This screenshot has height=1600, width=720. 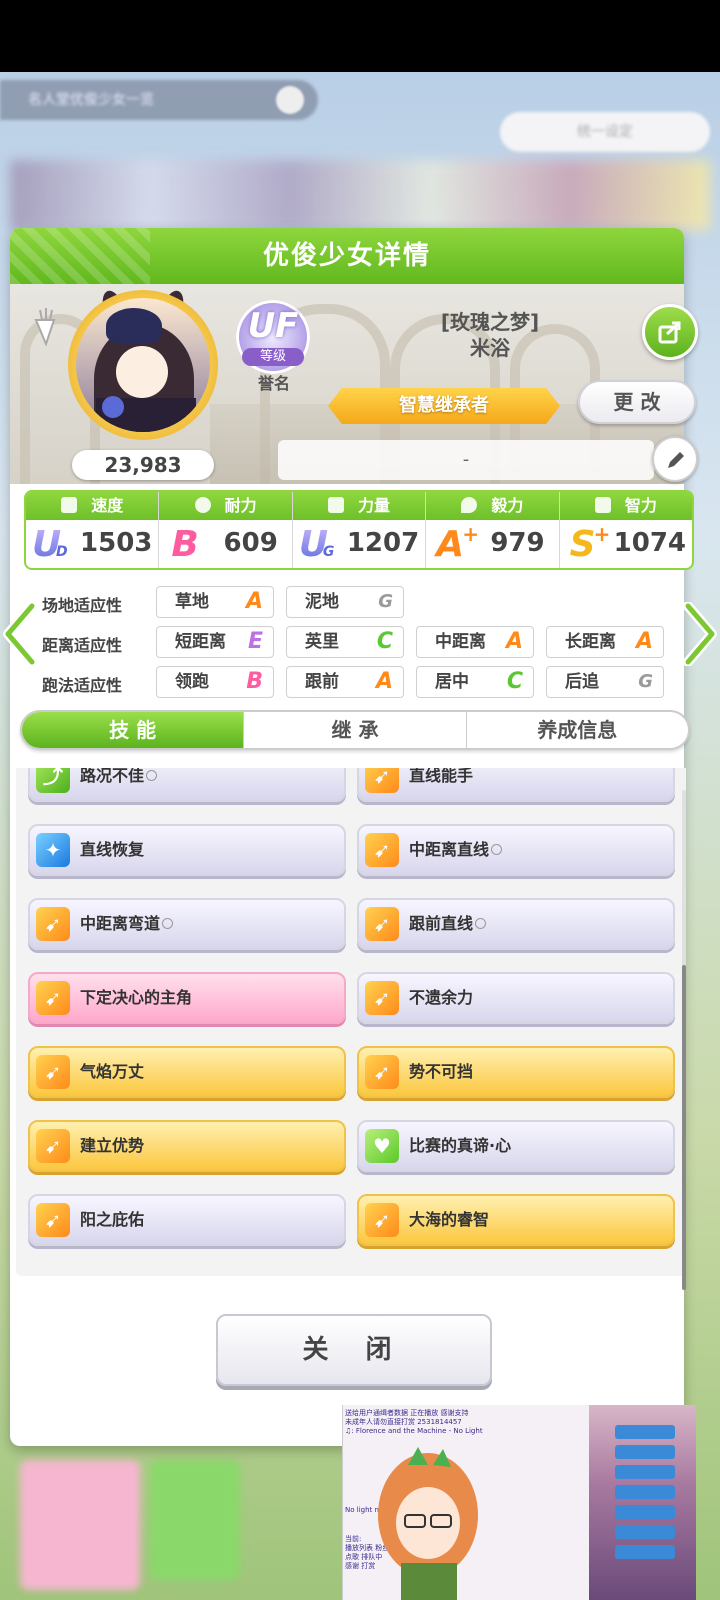 I want to click on track-aptitude-row: 场地适应性 草地 A 泥地 G, so click(x=350, y=604).